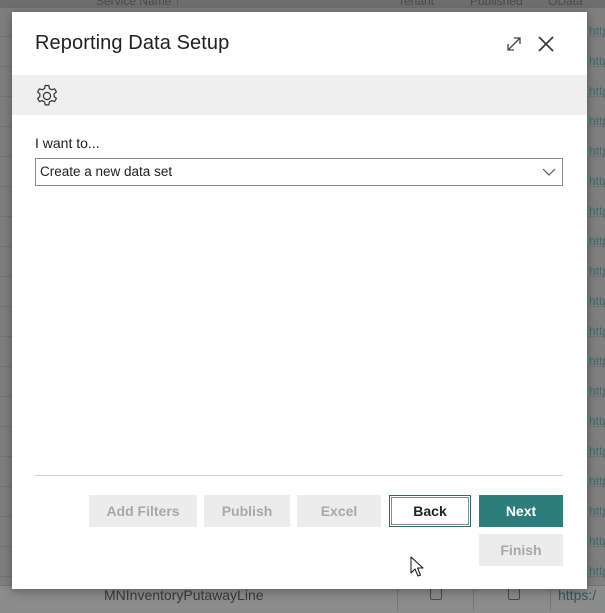 The height and width of the screenshot is (613, 605). I want to click on next-button: Next, so click(521, 511).